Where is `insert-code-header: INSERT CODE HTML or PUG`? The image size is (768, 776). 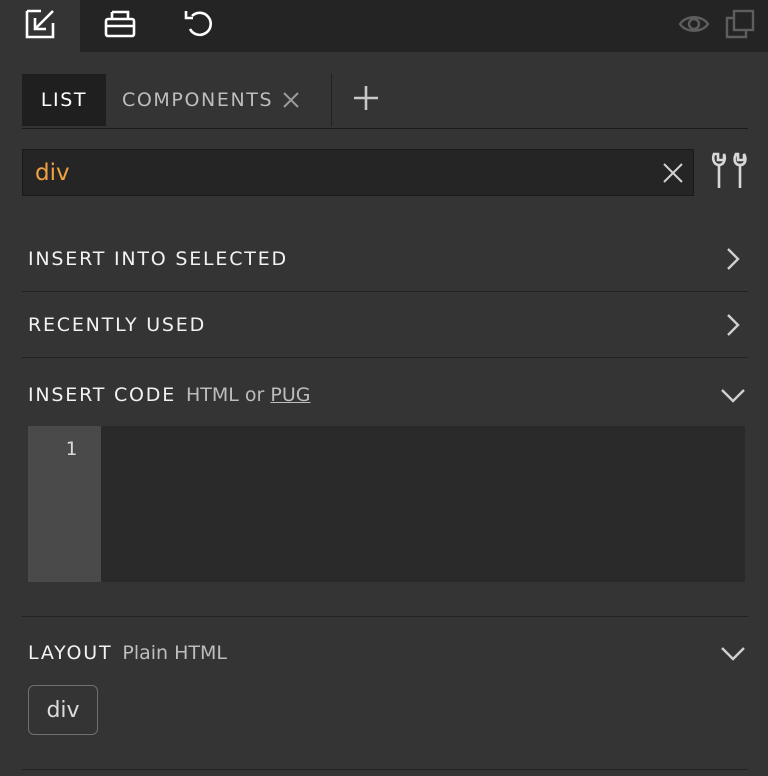
insert-code-header: INSERT CODE HTML or PUG is located at coordinates (385, 395).